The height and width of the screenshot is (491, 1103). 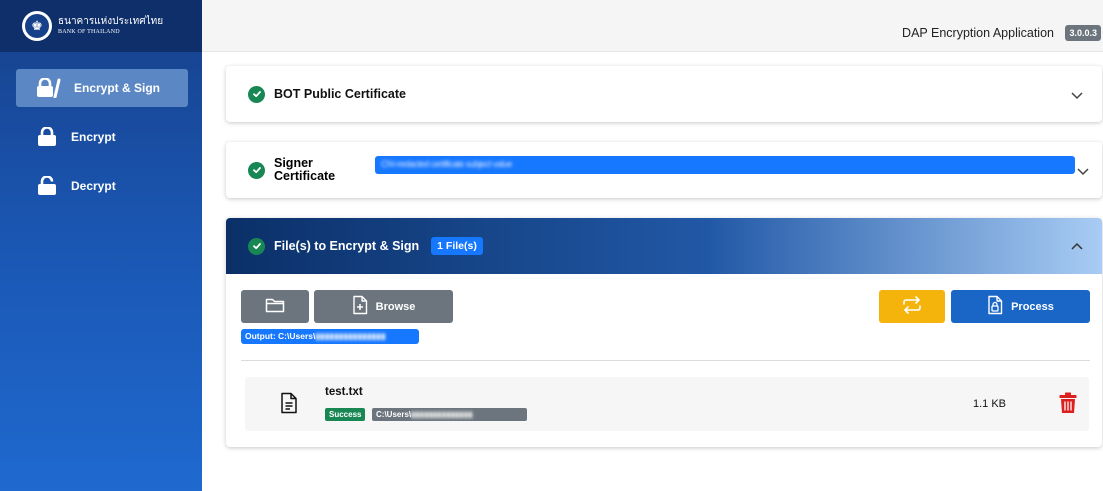 What do you see at coordinates (37, 26) in the screenshot?
I see `bot-seal-icon: ♚` at bounding box center [37, 26].